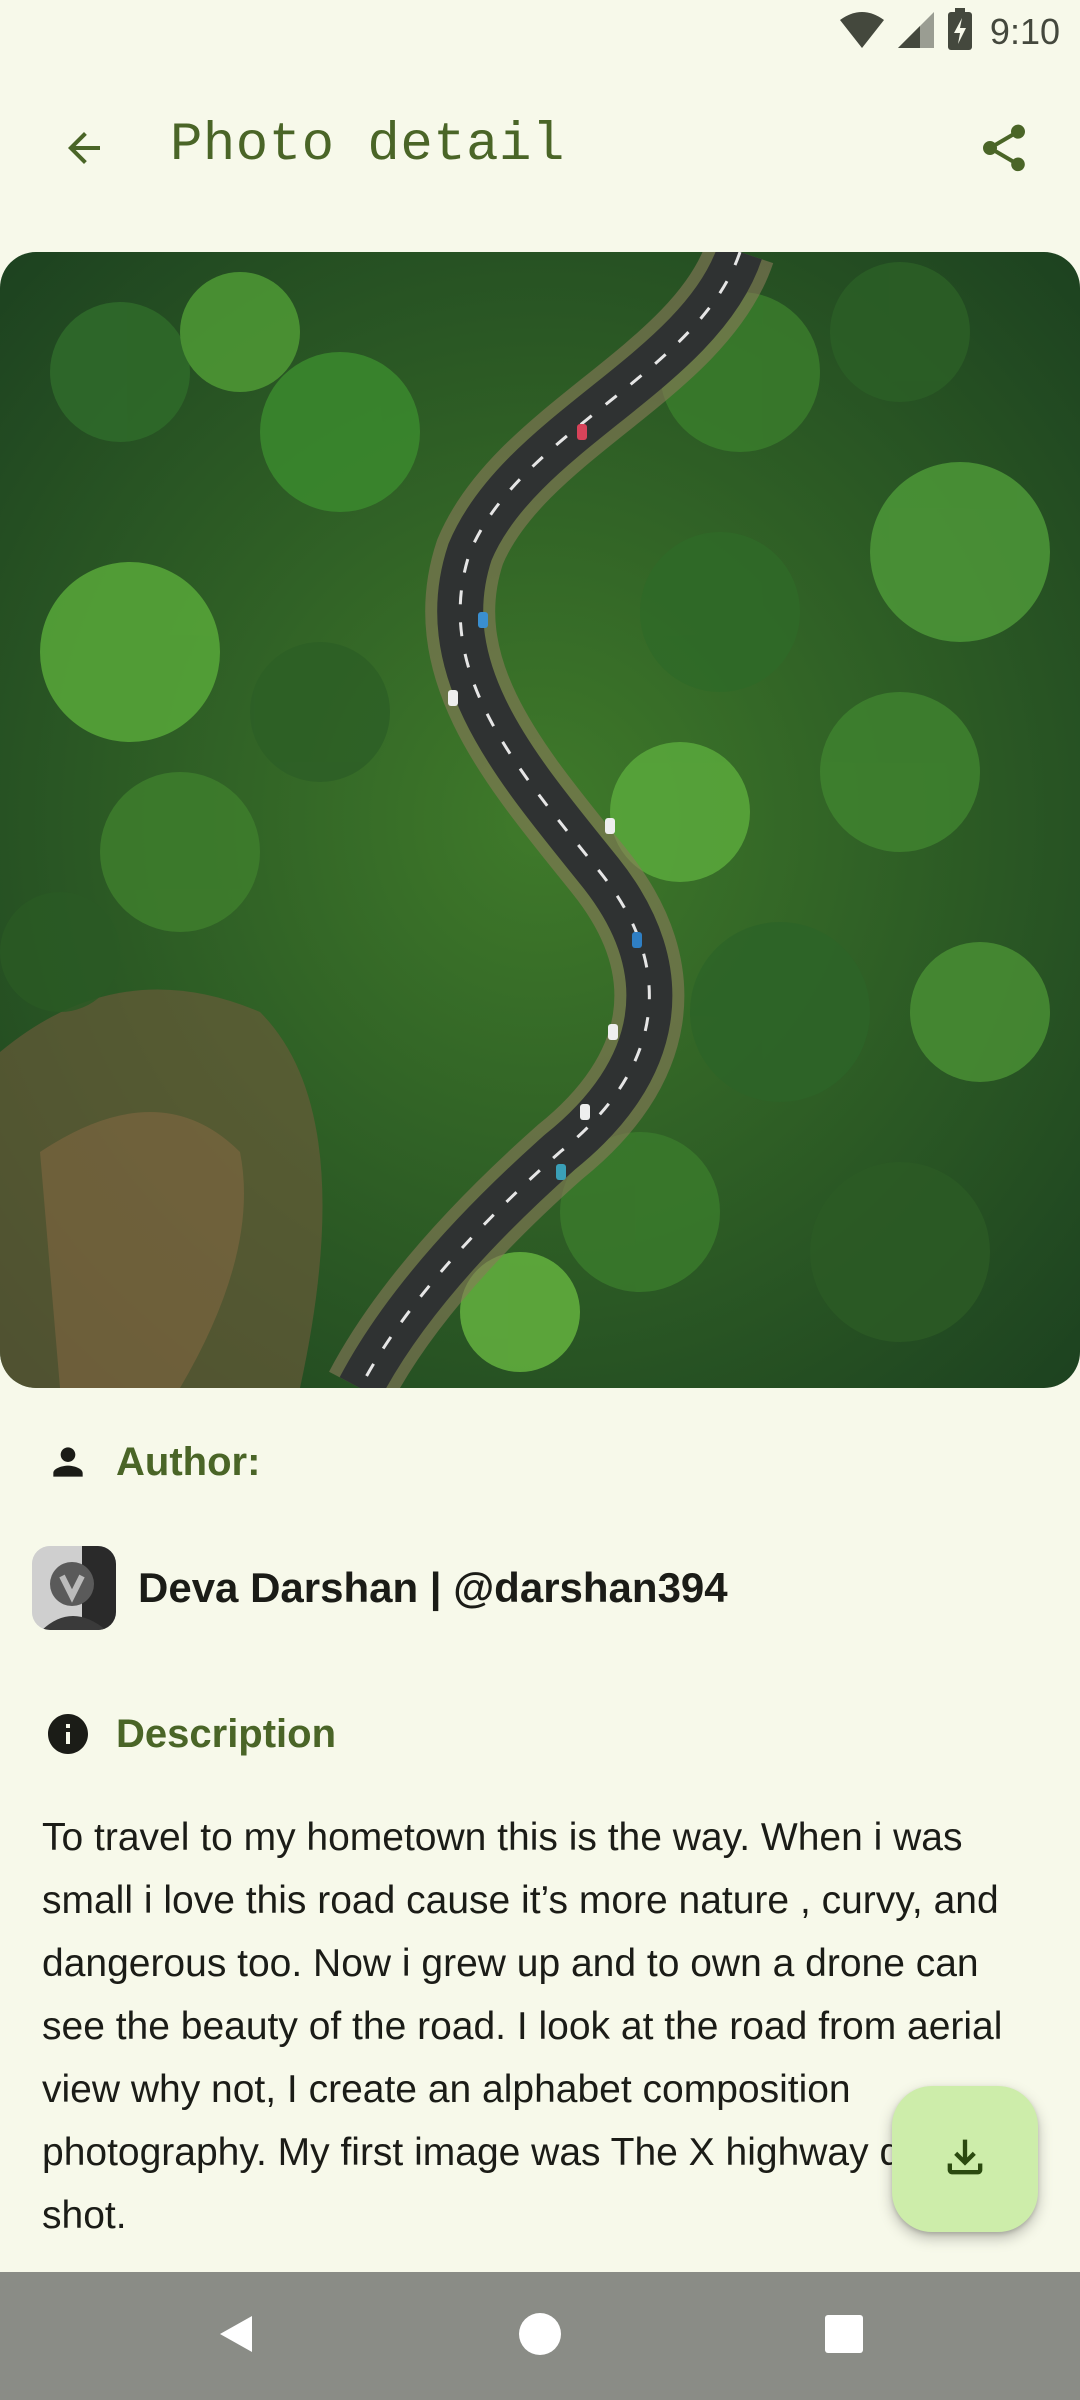  I want to click on nav-back-button, so click(236, 2336).